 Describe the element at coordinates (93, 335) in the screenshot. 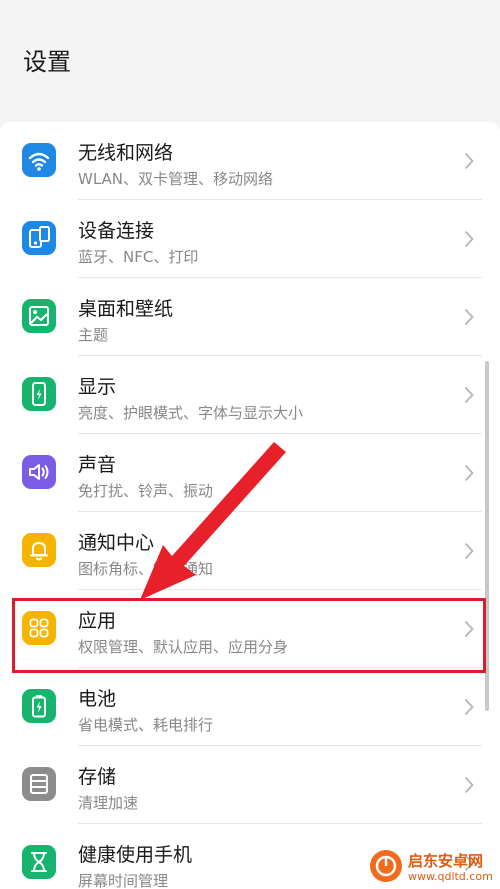

I see `item-subtitle: 主题` at that location.